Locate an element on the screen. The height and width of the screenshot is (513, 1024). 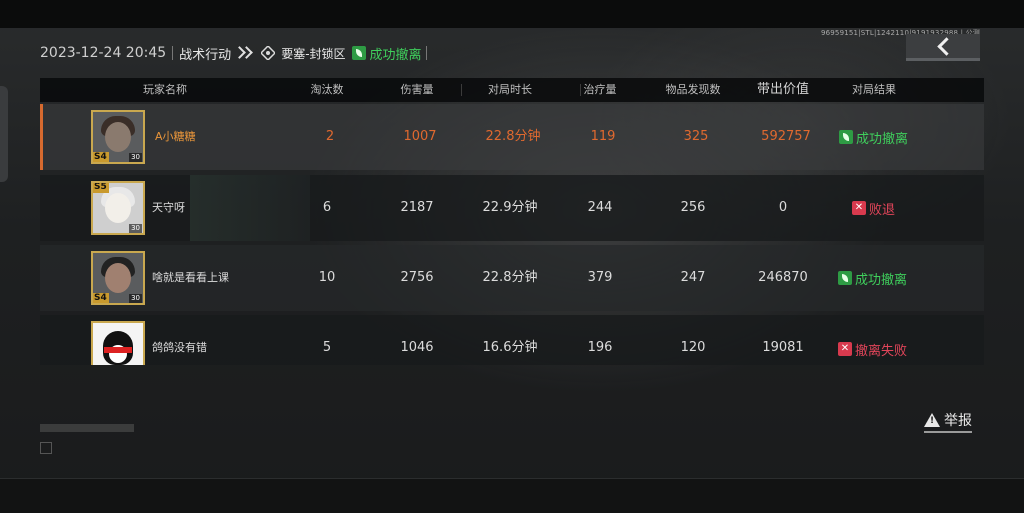
map-name: 要塞-封锁区 is located at coordinates (313, 53).